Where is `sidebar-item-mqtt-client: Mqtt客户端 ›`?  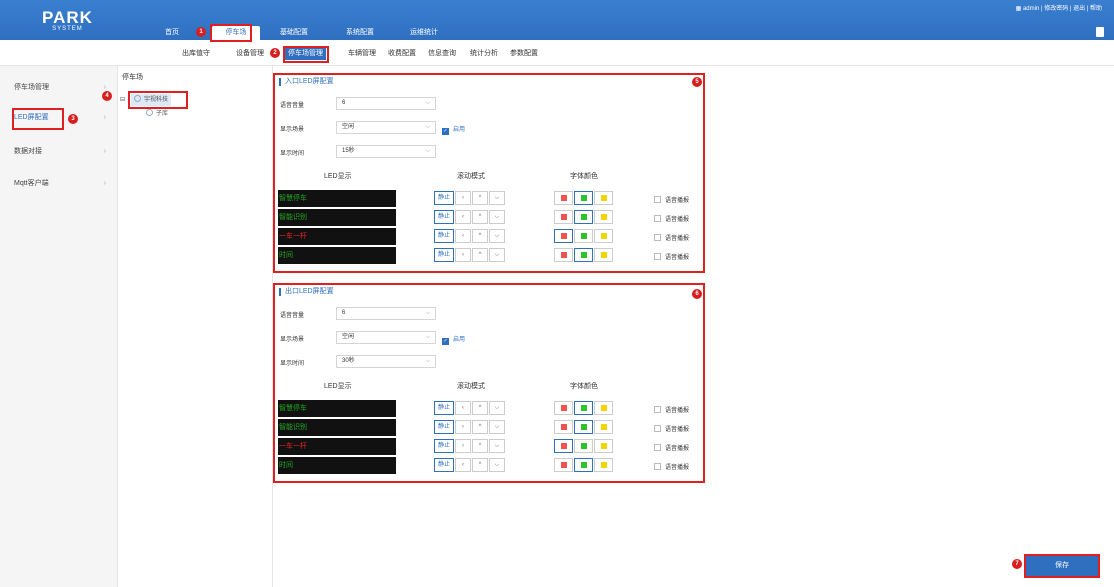
sidebar-item-mqtt-client: Mqtt客户端 › is located at coordinates (59, 184).